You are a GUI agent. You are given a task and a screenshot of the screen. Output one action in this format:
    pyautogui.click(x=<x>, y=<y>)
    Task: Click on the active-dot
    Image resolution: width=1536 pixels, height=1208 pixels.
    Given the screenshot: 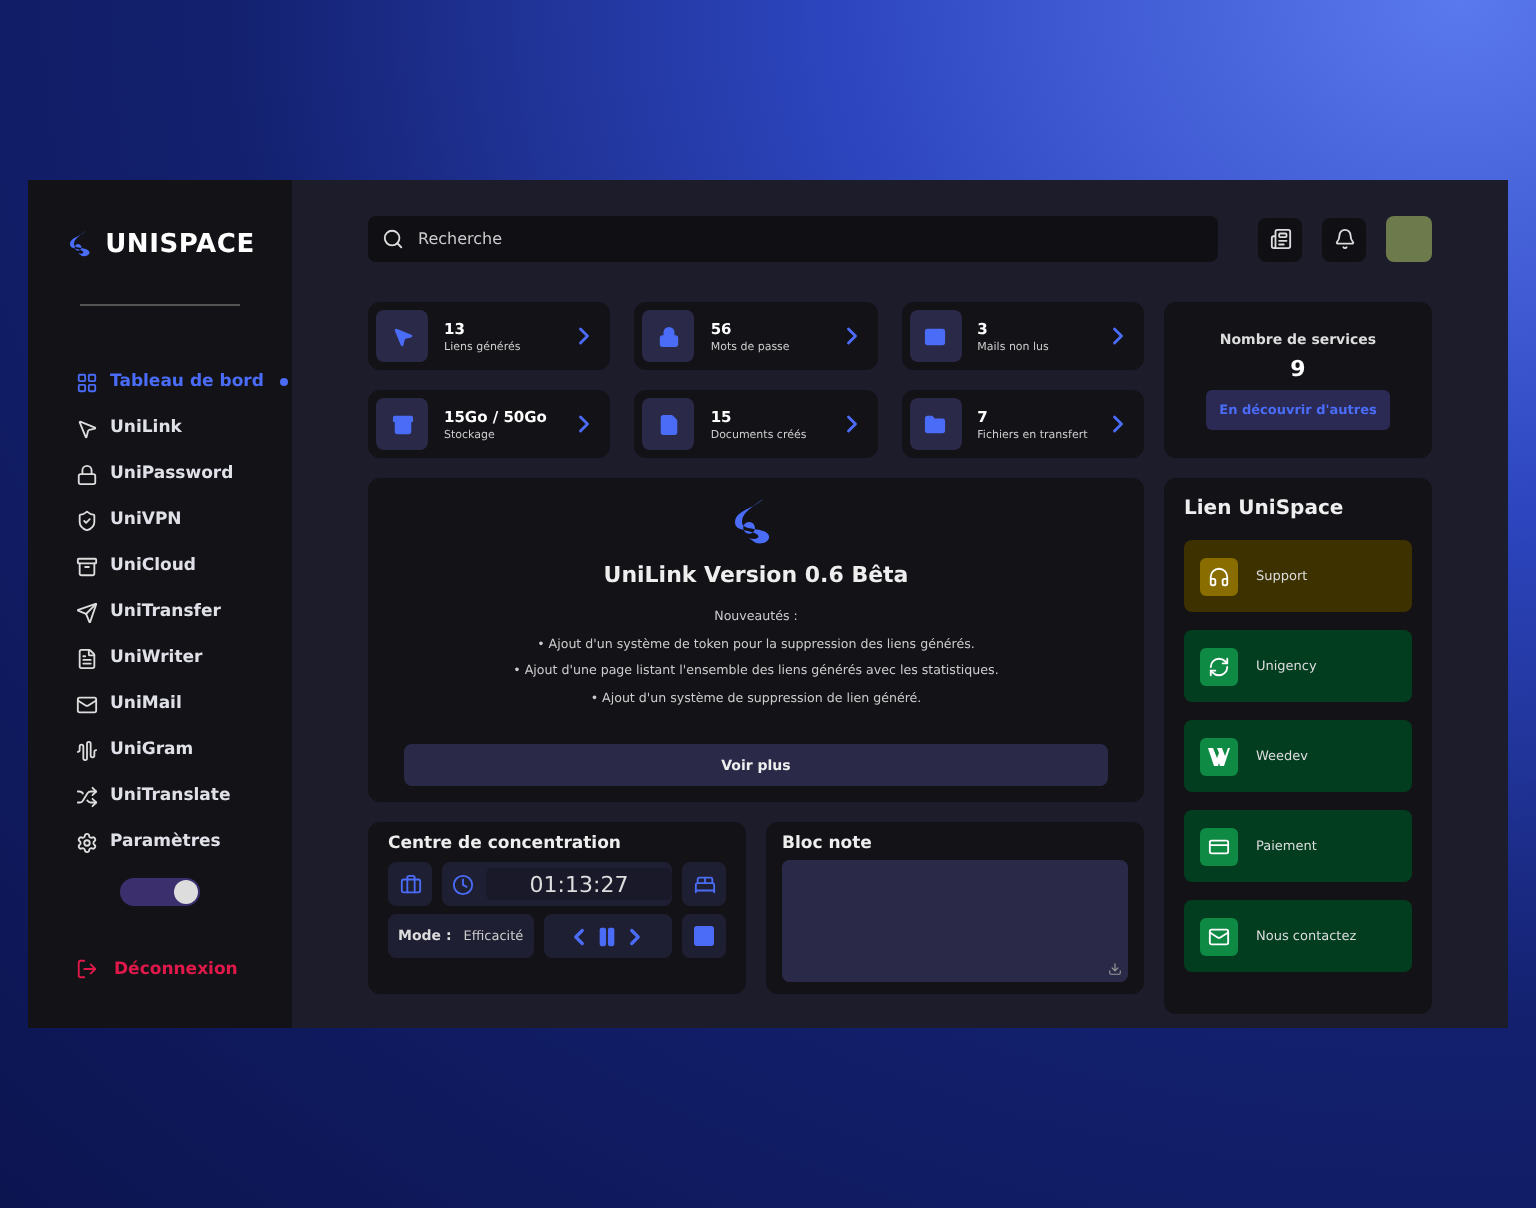 What is the action you would take?
    pyautogui.click(x=283, y=382)
    